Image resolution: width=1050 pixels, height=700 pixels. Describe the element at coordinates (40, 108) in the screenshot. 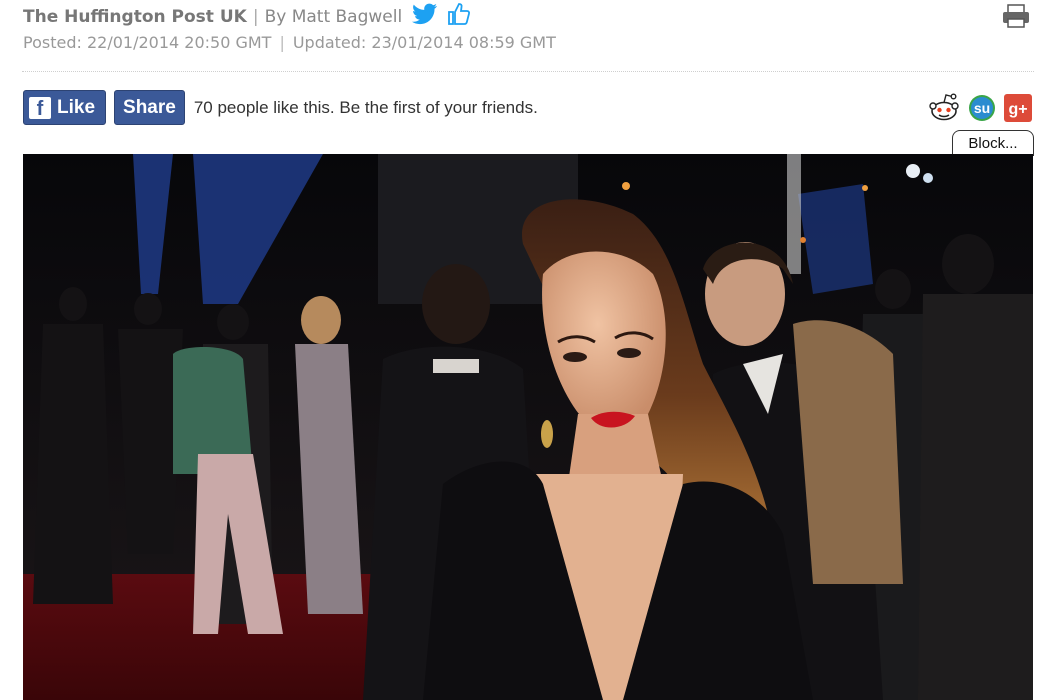

I see `facebook-icon: f` at that location.